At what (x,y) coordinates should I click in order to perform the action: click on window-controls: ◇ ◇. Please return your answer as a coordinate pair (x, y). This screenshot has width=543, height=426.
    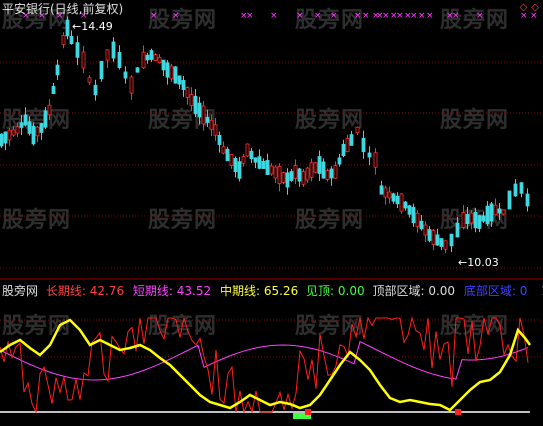
    Looking at the image, I should click on (529, 7).